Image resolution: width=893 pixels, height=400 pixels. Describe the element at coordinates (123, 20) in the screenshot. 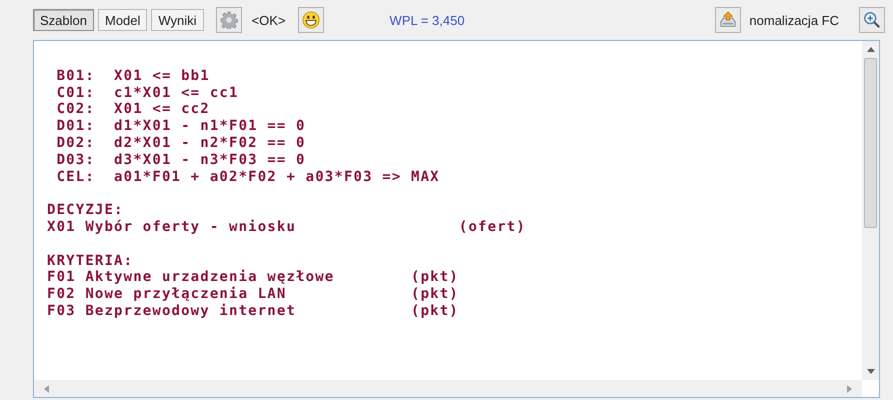

I see `tab: Model` at that location.